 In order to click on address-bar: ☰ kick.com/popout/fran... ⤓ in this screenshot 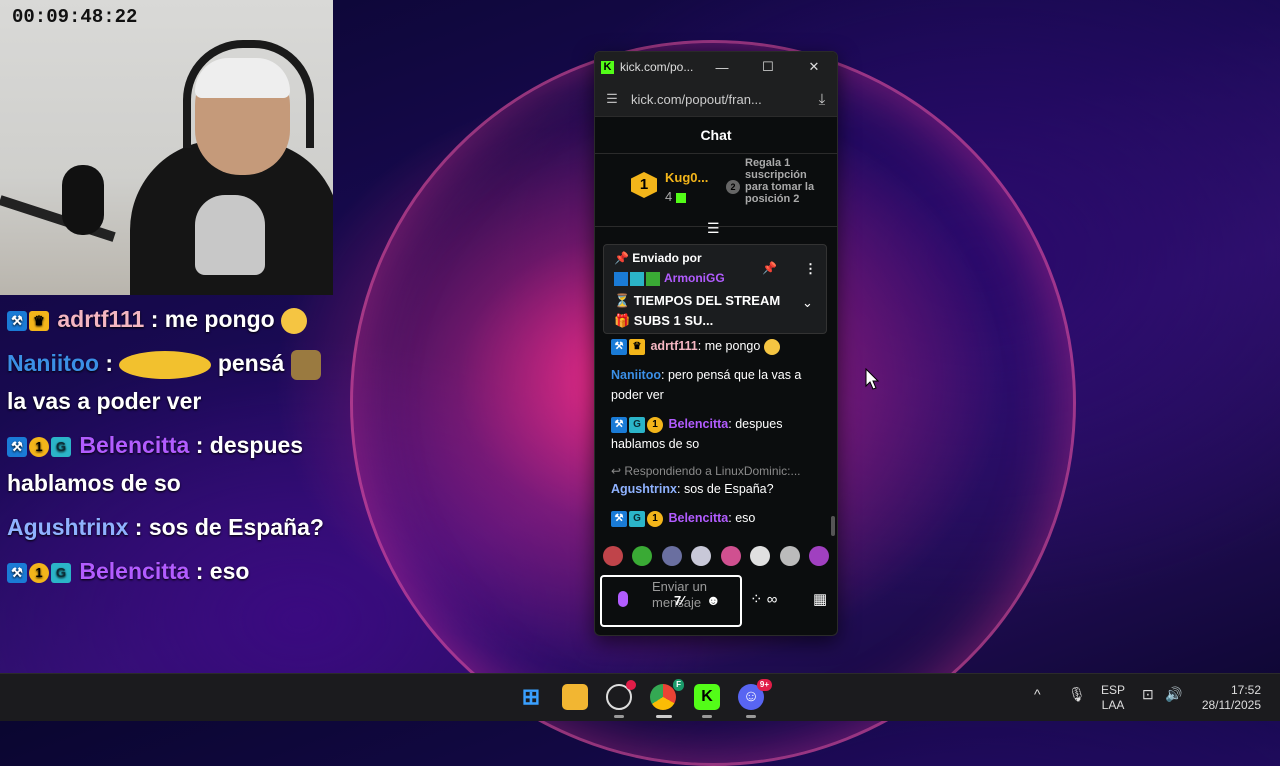, I will do `click(716, 99)`.